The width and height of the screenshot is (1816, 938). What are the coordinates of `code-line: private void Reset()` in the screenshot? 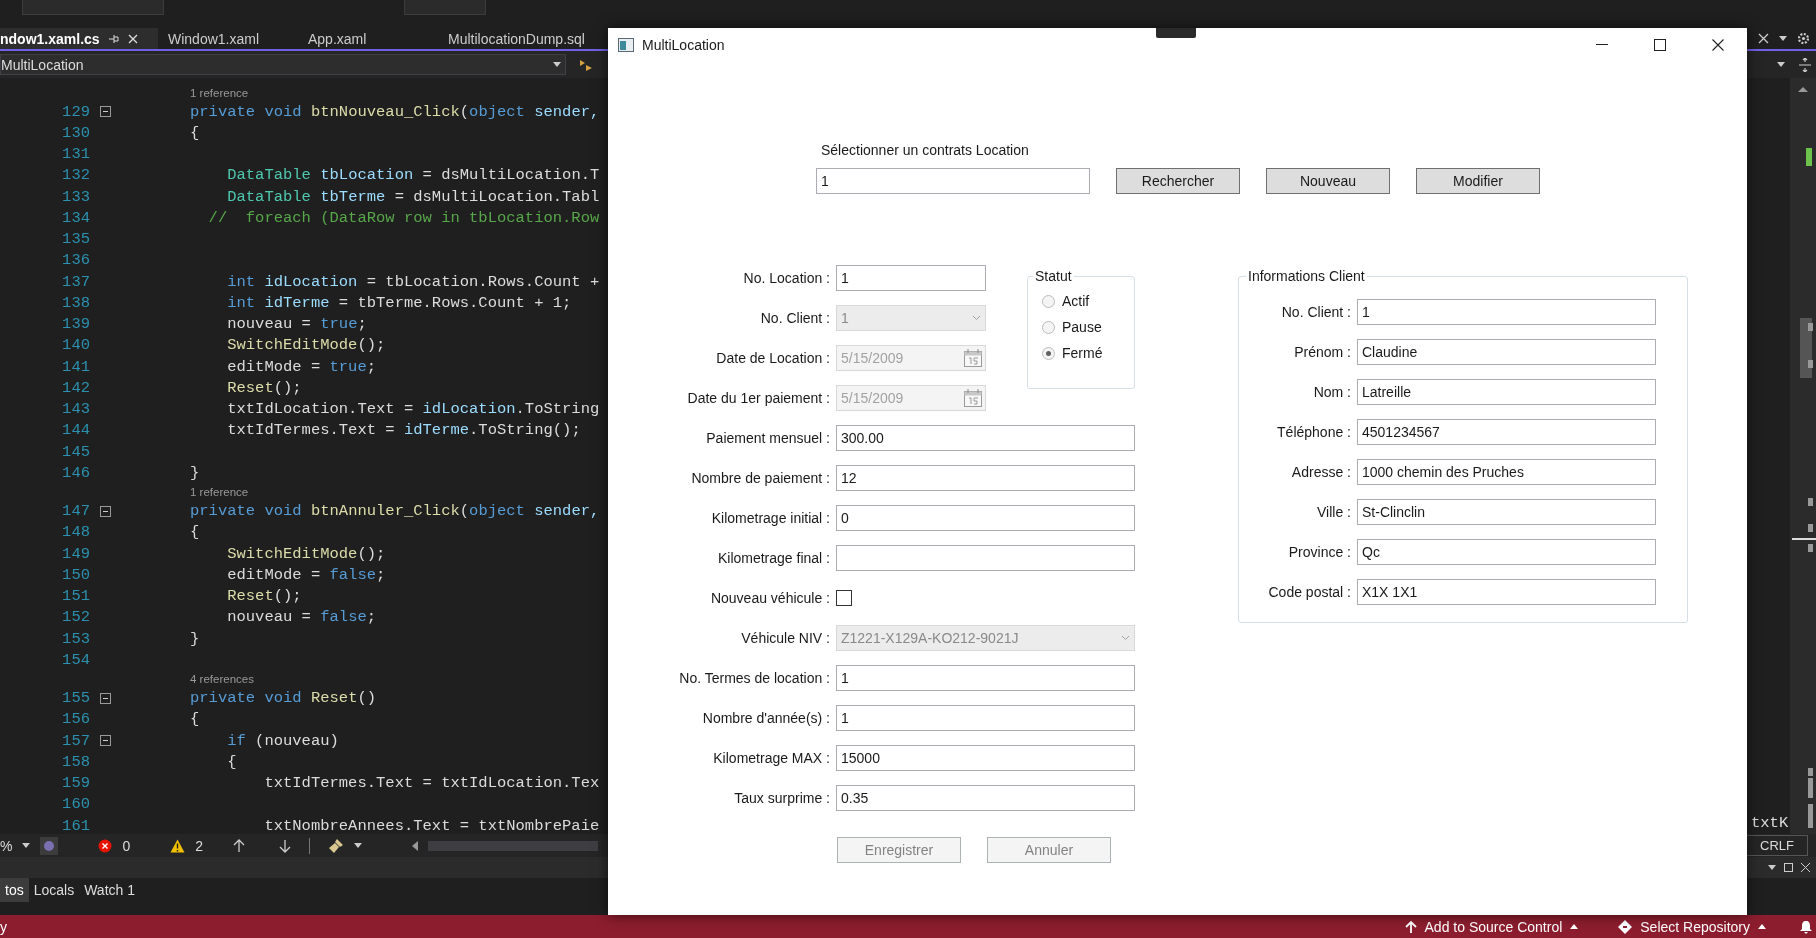 It's located at (283, 698).